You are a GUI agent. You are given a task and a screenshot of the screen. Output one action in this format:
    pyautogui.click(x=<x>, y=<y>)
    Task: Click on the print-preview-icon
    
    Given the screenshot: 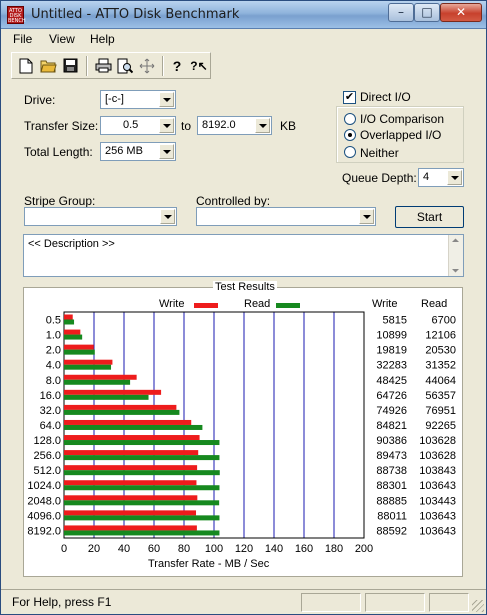 What is the action you would take?
    pyautogui.click(x=125, y=65)
    